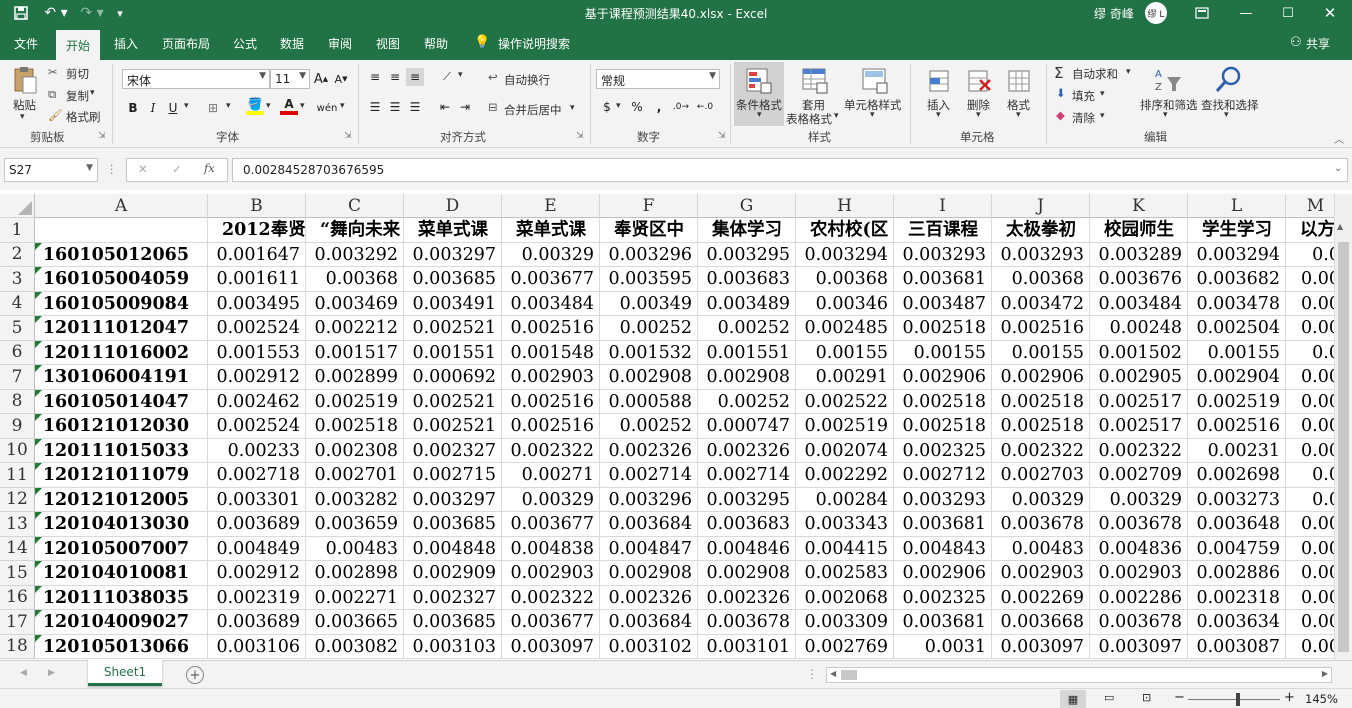 The height and width of the screenshot is (708, 1352). Describe the element at coordinates (943, 573) in the screenshot. I see `value-cell: 0.002906` at that location.